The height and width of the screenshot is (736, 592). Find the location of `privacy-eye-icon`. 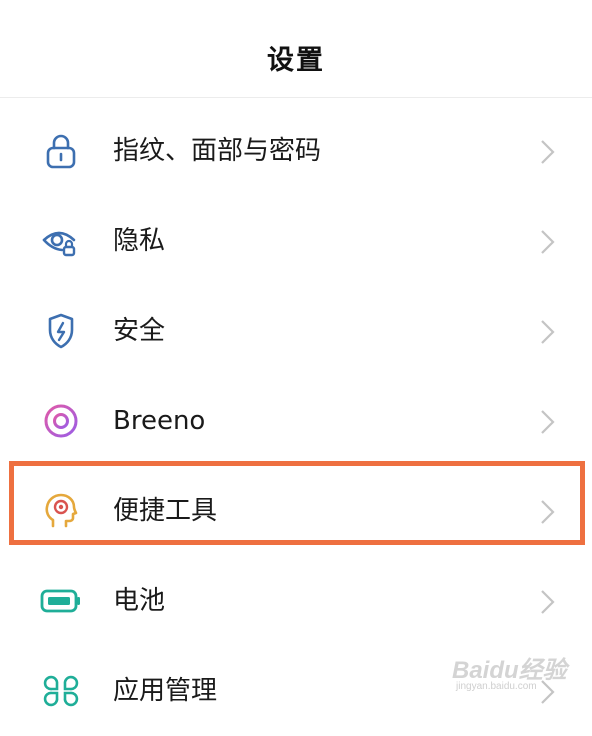

privacy-eye-icon is located at coordinates (61, 241).